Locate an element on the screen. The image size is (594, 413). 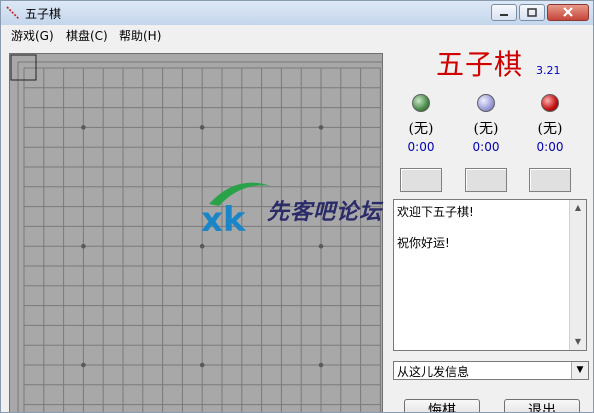
player-slot-2: (无) 0:00 is located at coordinates (486, 143).